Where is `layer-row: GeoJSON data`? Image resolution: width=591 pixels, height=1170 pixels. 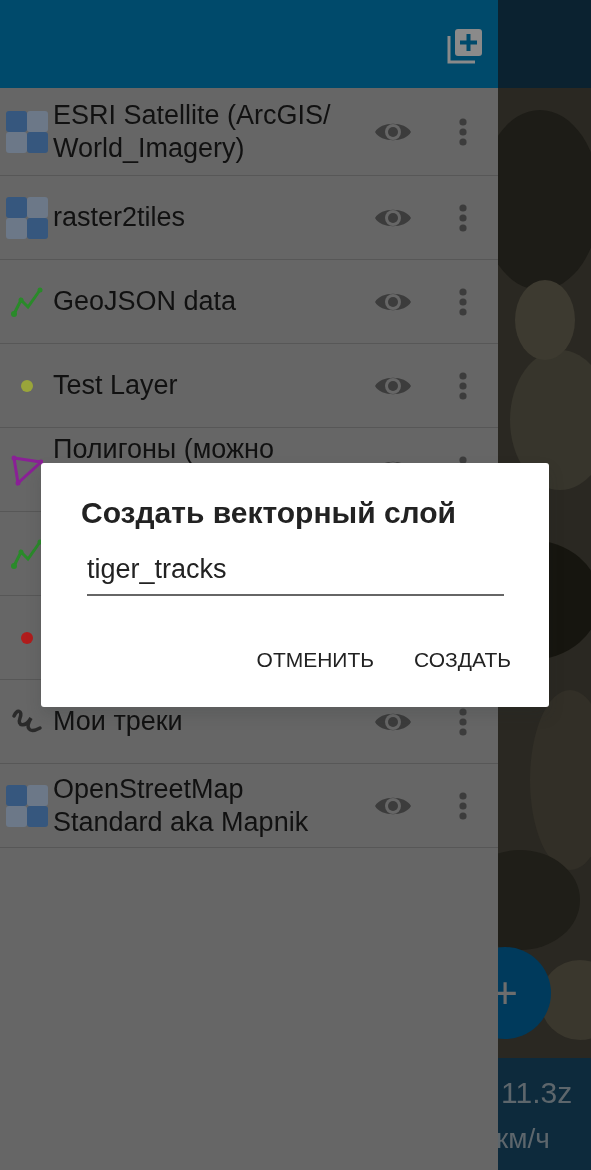 layer-row: GeoJSON data is located at coordinates (249, 302).